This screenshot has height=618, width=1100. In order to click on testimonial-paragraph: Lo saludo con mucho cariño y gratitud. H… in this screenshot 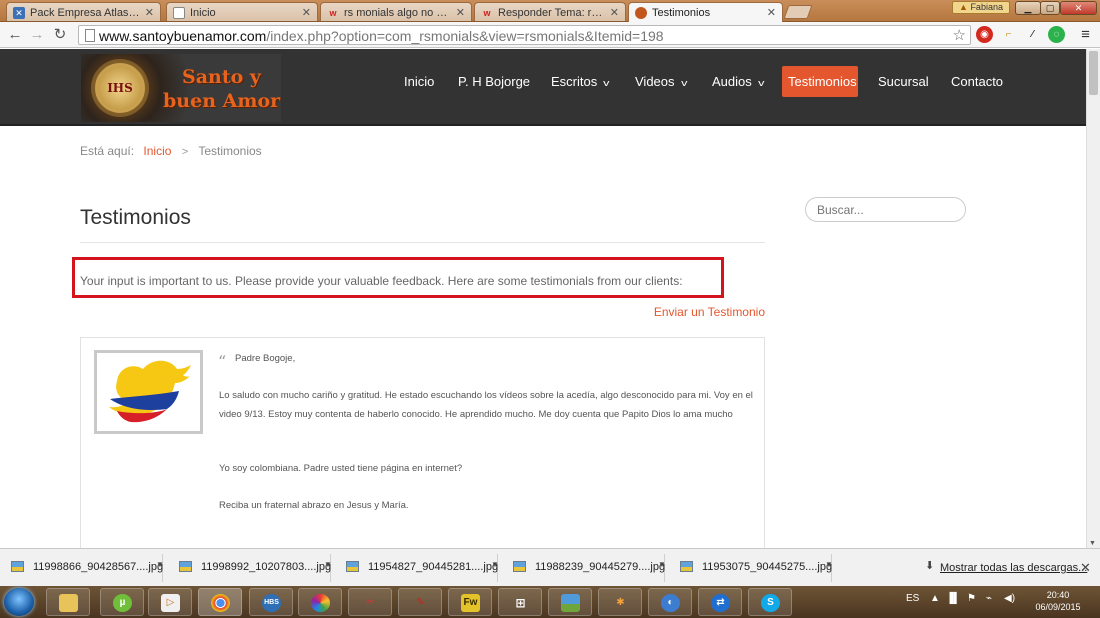, I will do `click(486, 405)`.